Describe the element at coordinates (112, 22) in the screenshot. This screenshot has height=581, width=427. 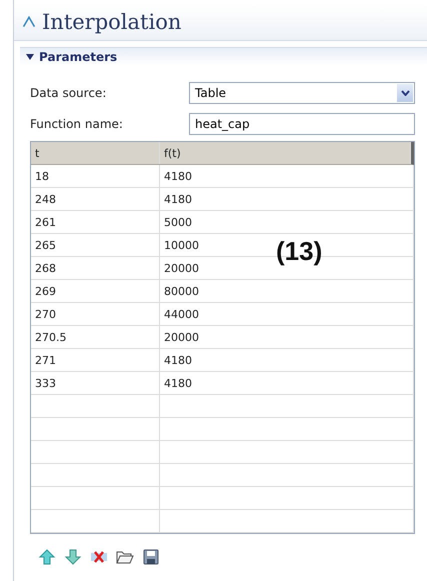
I see `panel-title: Interpolation` at that location.